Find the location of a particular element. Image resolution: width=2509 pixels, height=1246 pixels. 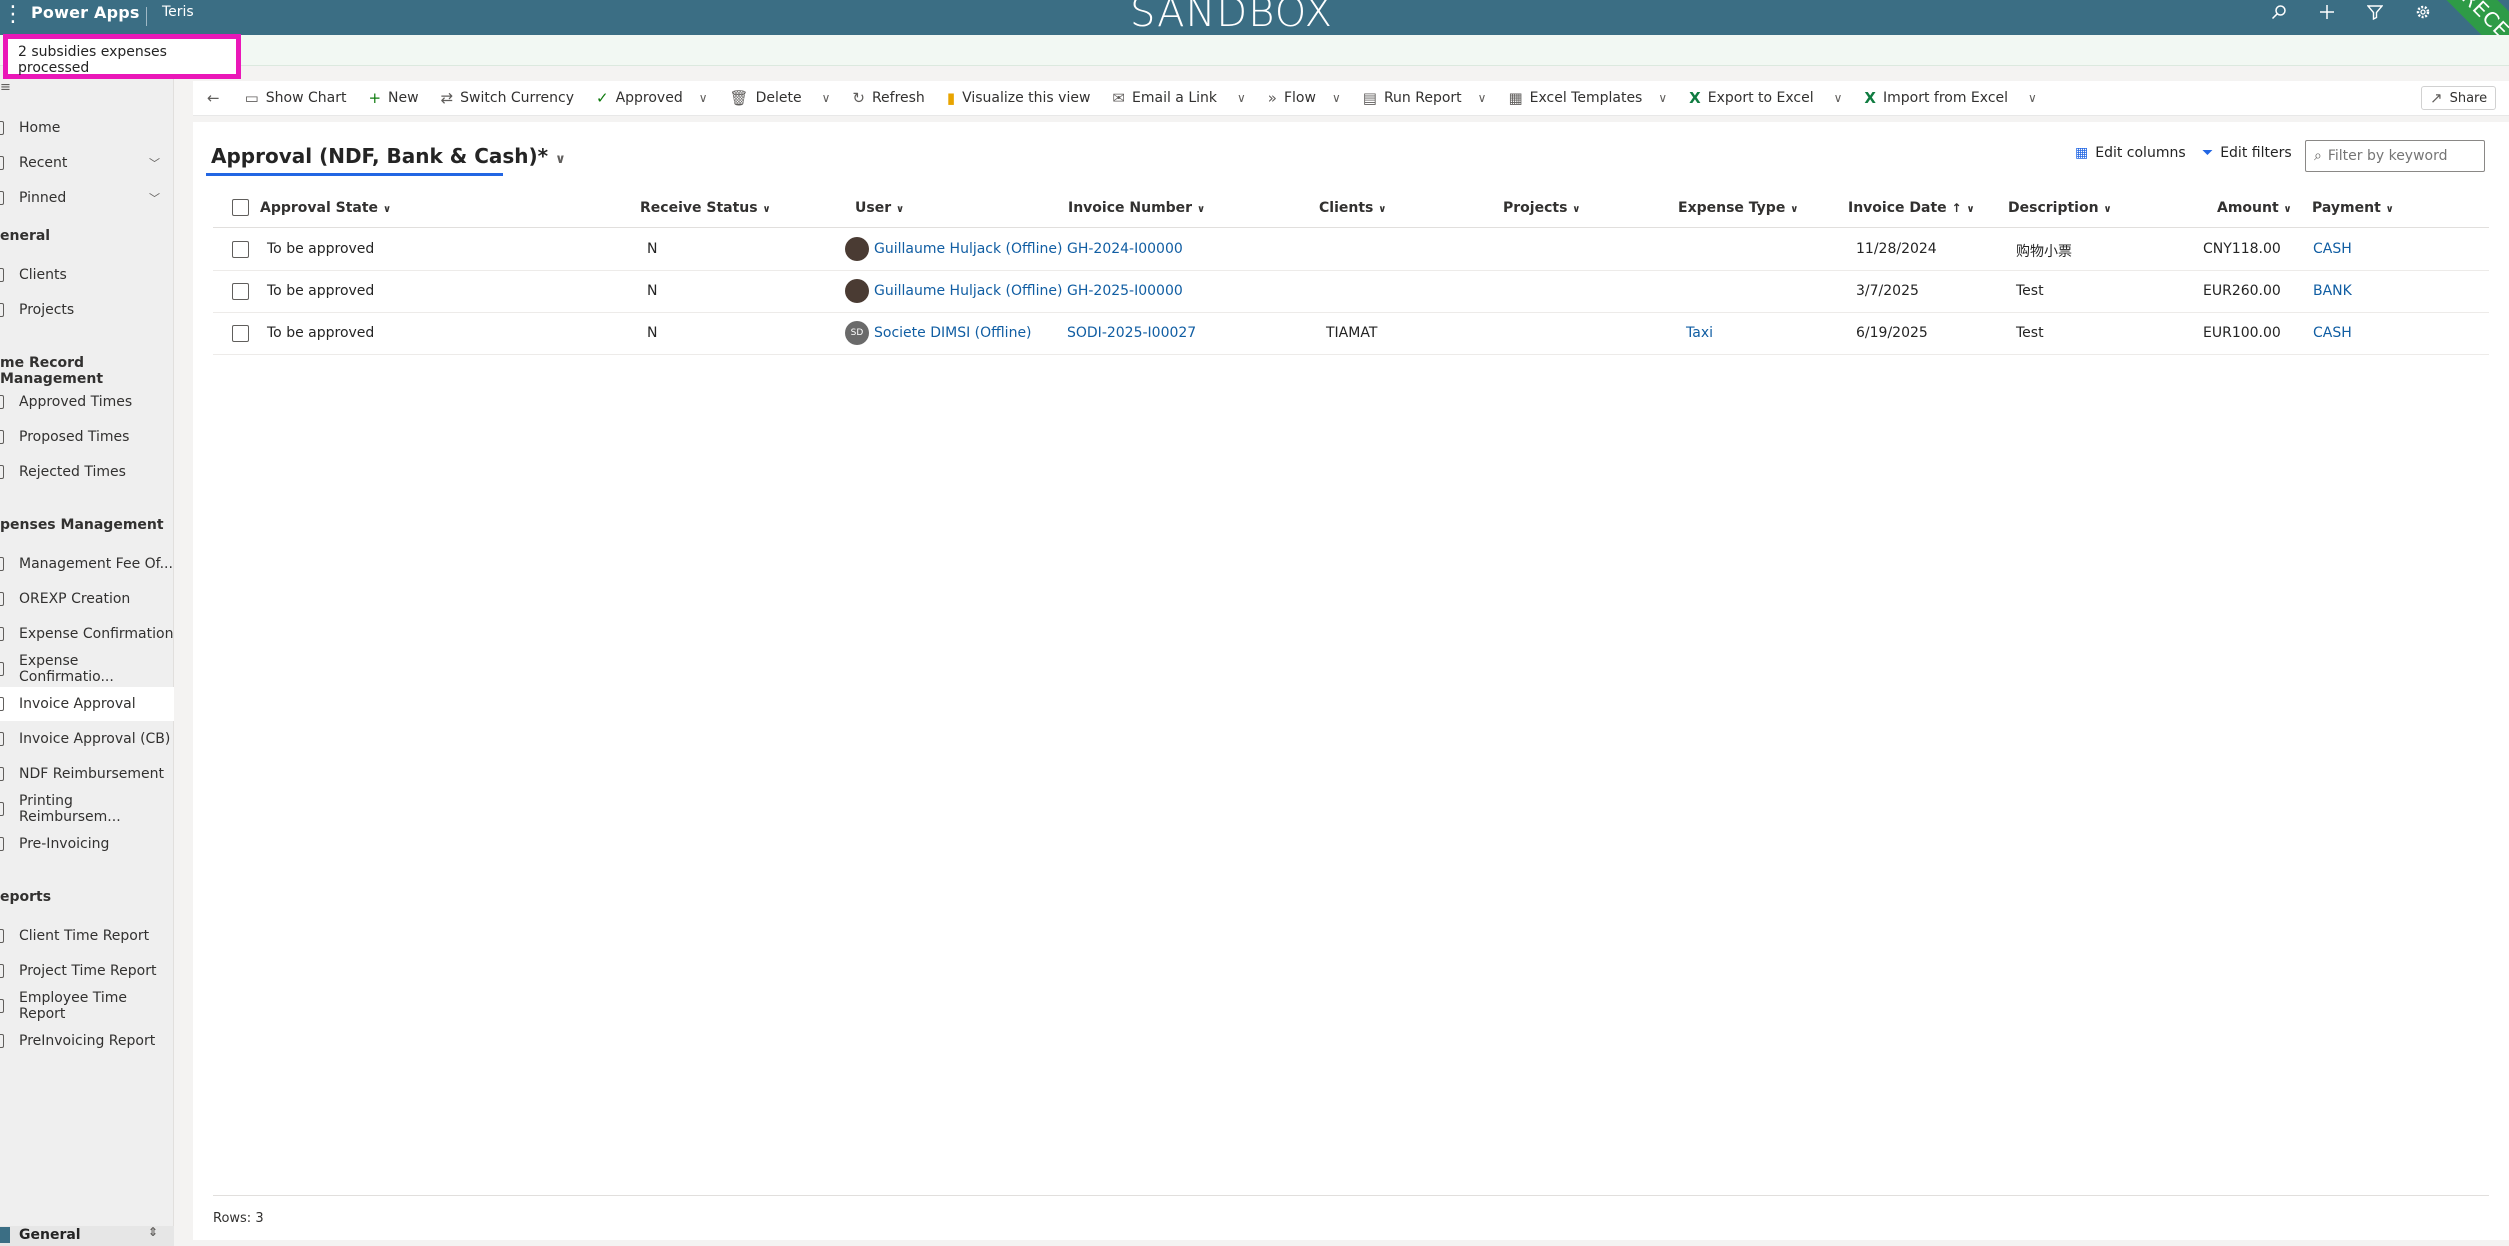

sidebar-item-invoice-approval: Invoice Approval is located at coordinates (87, 704).